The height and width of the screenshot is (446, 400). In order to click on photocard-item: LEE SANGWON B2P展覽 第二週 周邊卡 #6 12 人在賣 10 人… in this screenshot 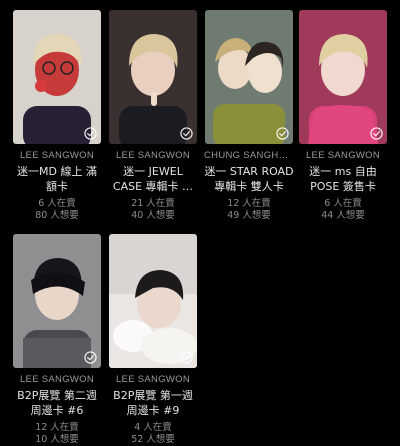, I will do `click(57, 340)`.